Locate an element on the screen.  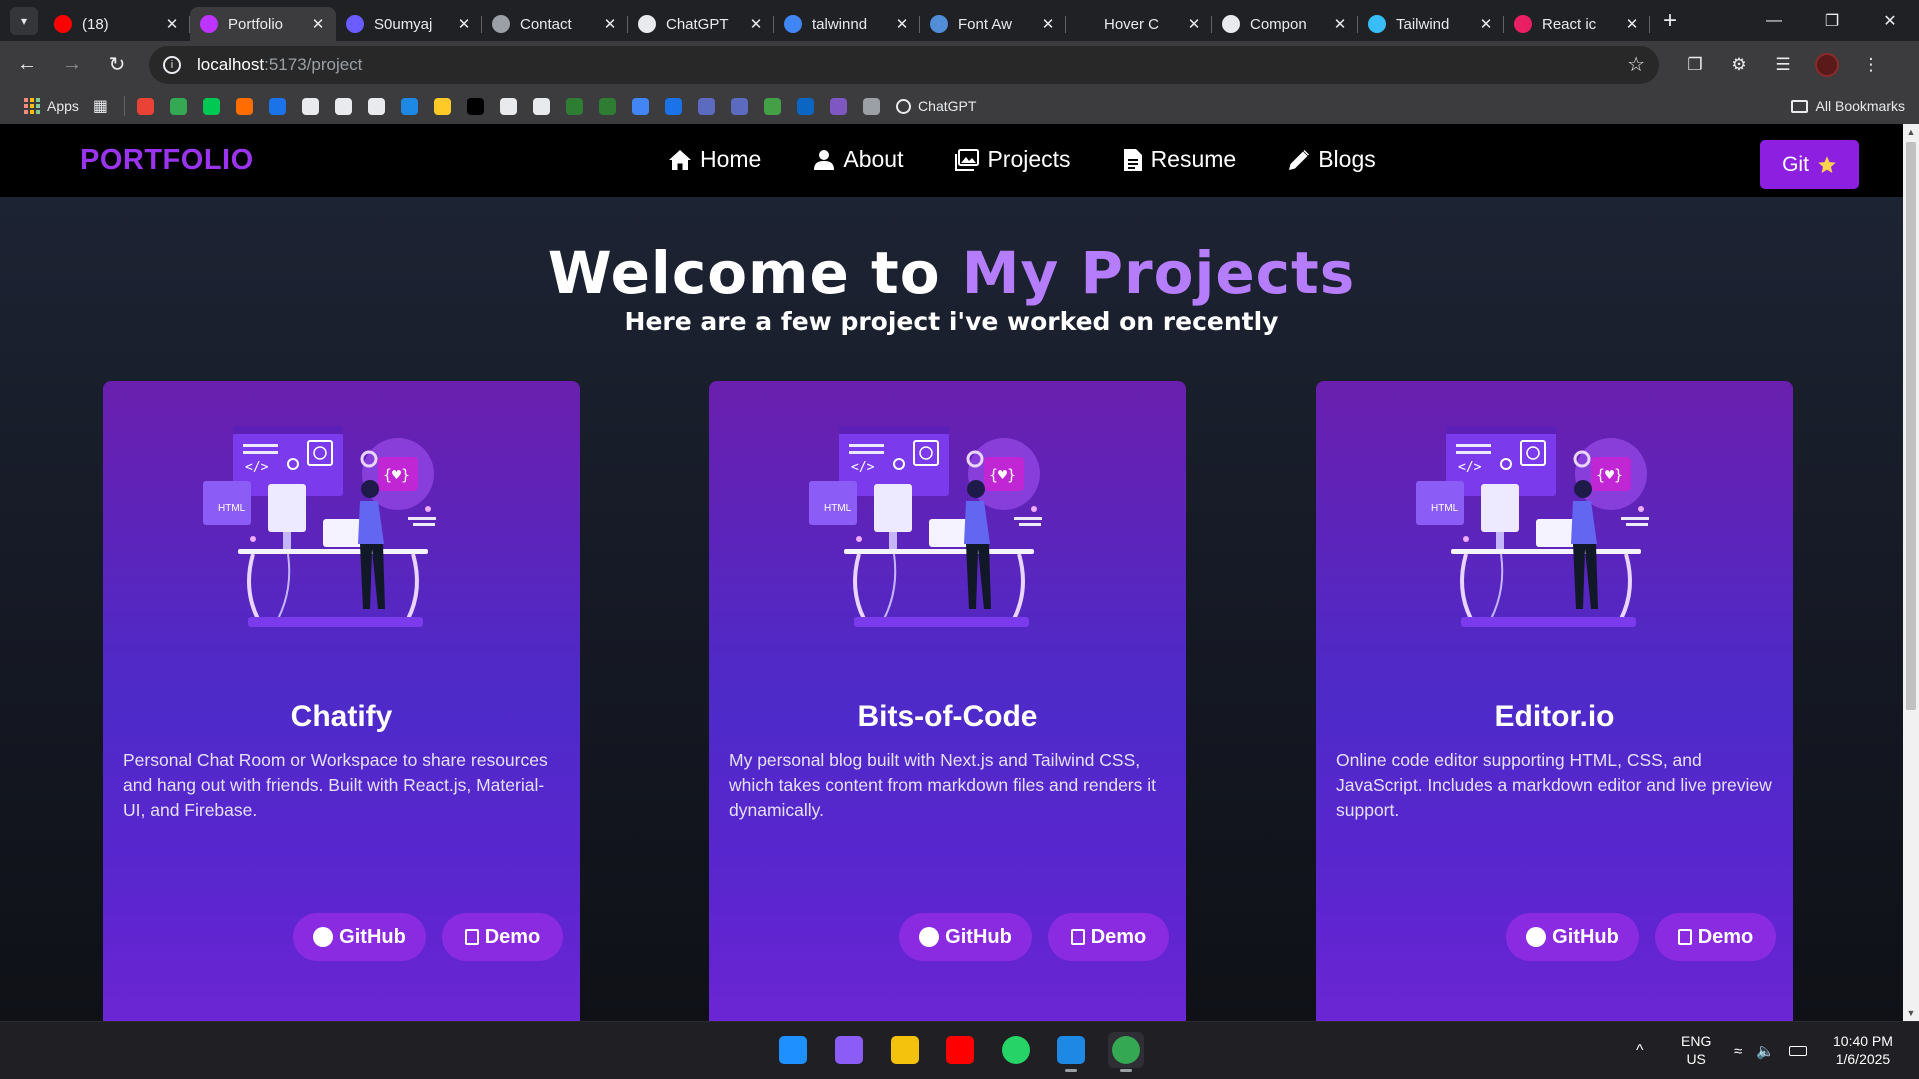
nav-about: About is located at coordinates (858, 159).